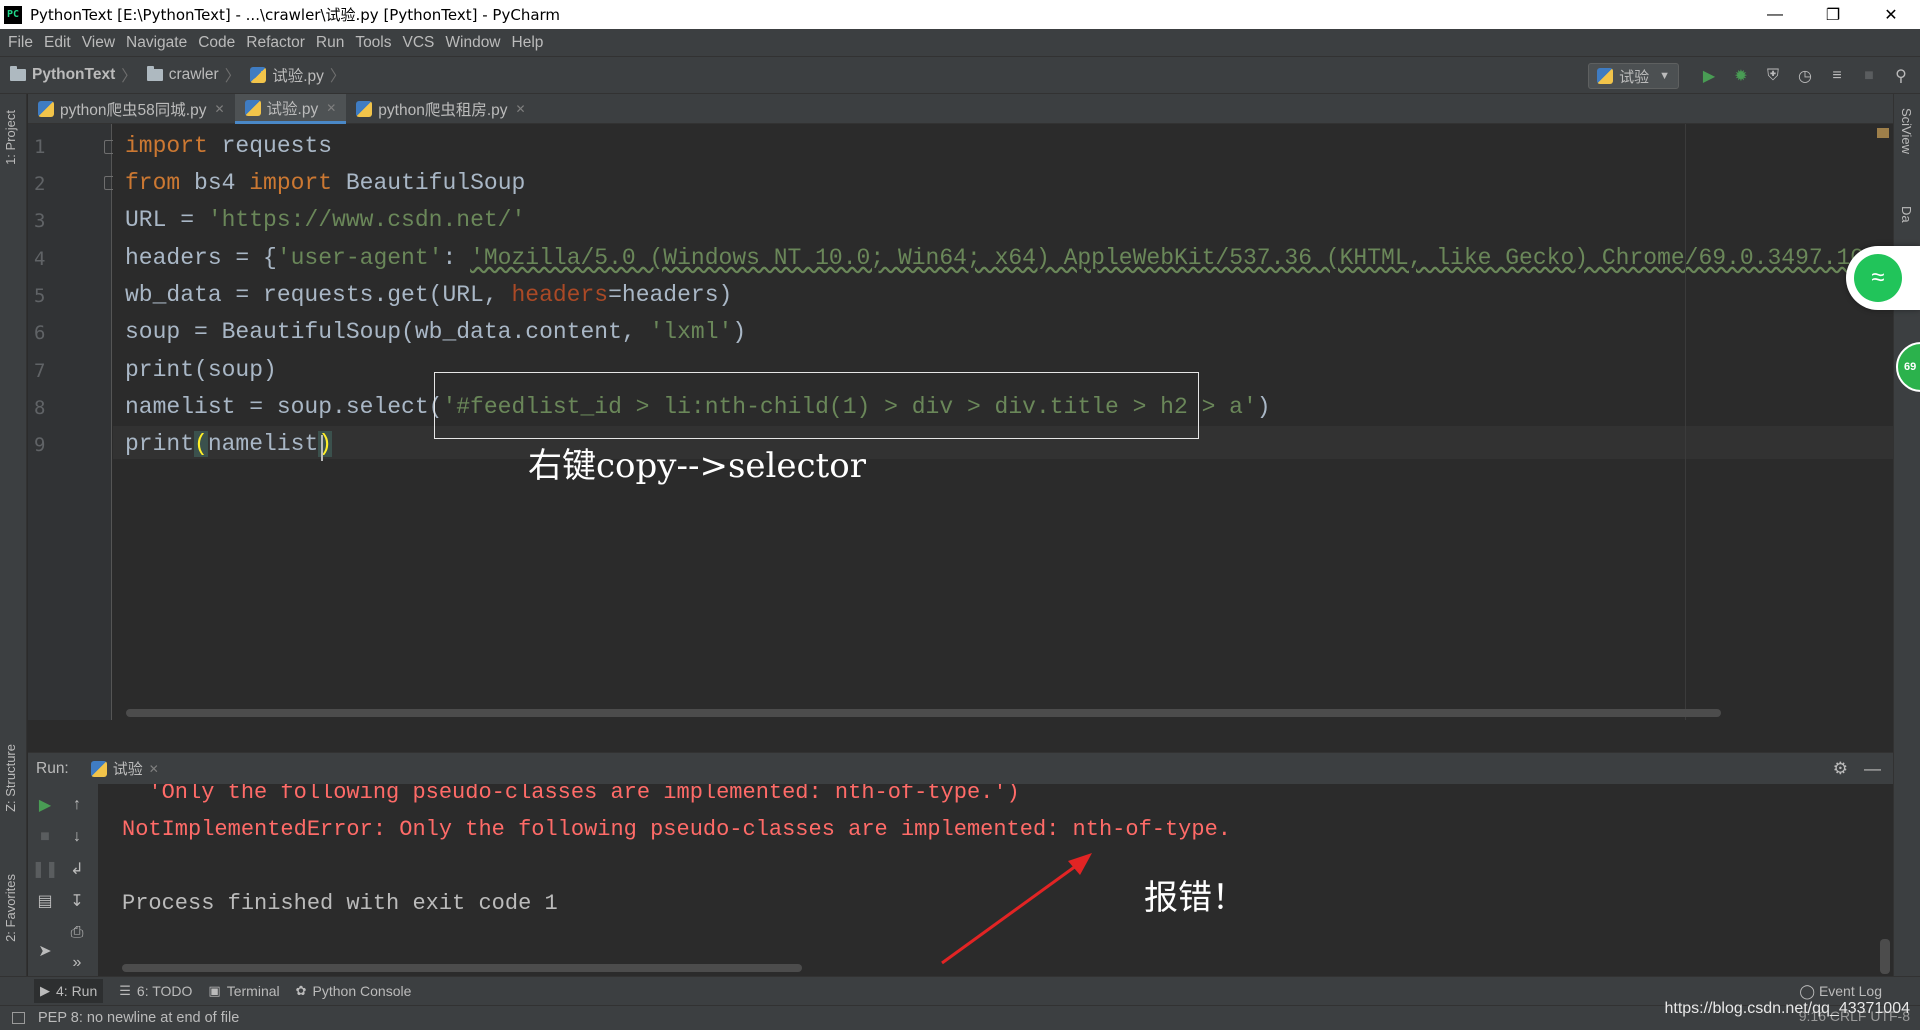  What do you see at coordinates (330, 43) in the screenshot?
I see `menu-run: Run` at bounding box center [330, 43].